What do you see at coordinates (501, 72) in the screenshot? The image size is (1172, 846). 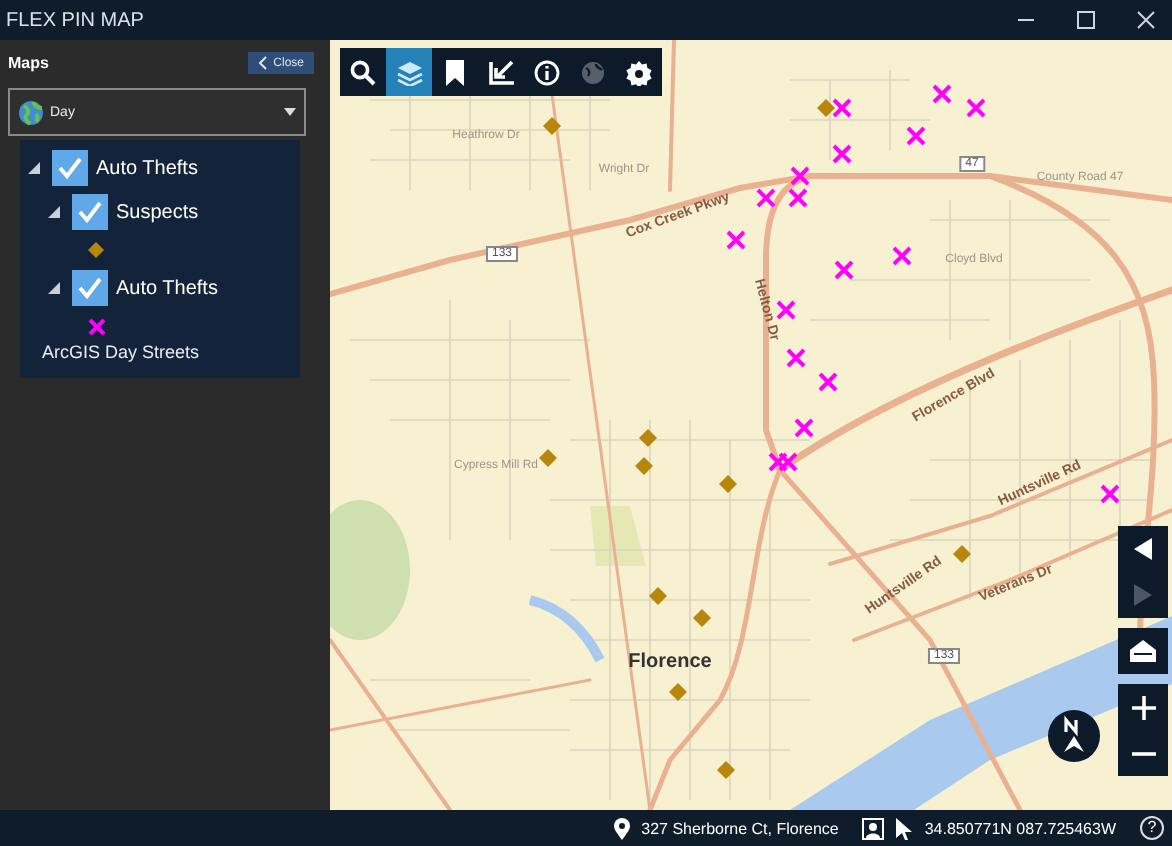 I see `corner-arrow-icon` at bounding box center [501, 72].